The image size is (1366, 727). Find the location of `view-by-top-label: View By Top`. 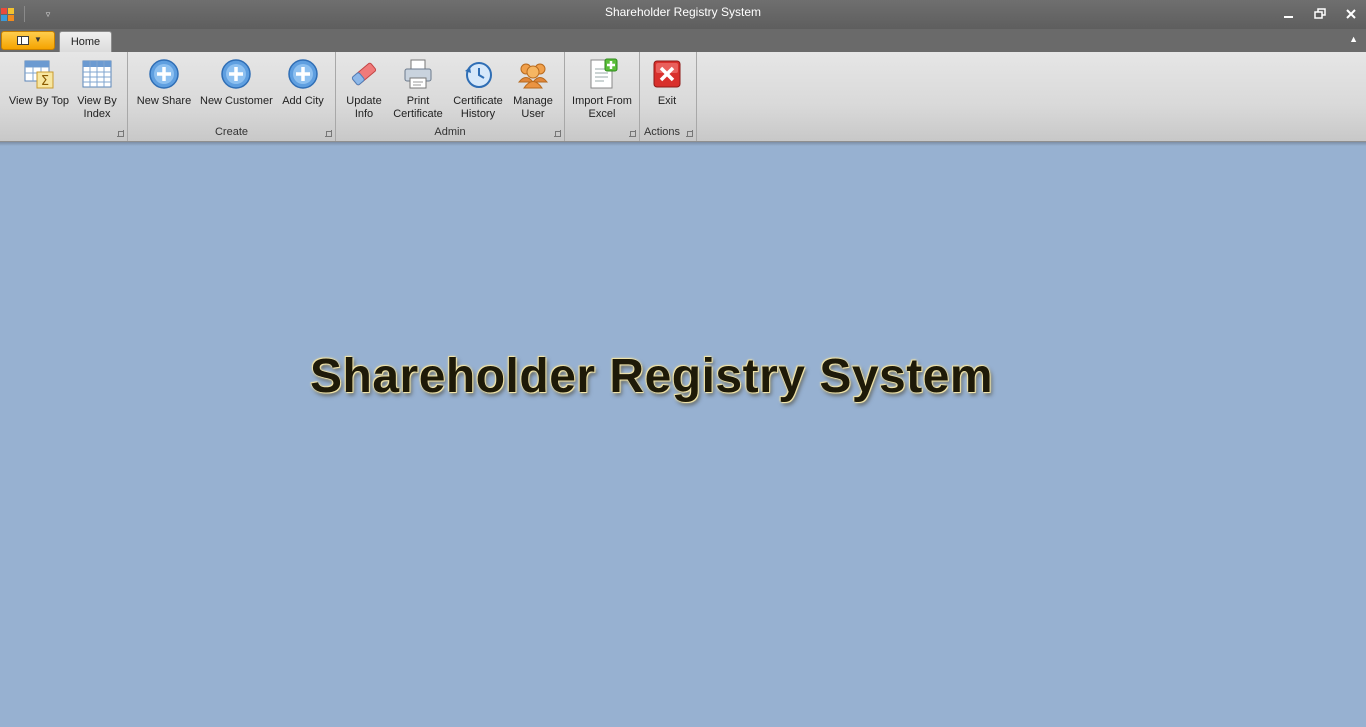

view-by-top-label: View By Top is located at coordinates (39, 101).